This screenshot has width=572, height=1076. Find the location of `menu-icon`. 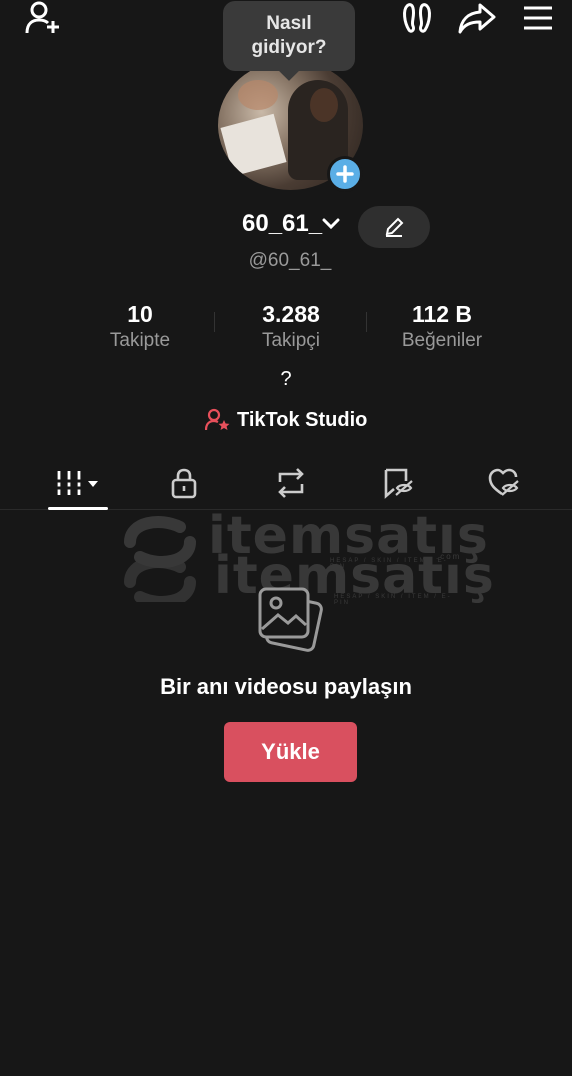

menu-icon is located at coordinates (538, 18).